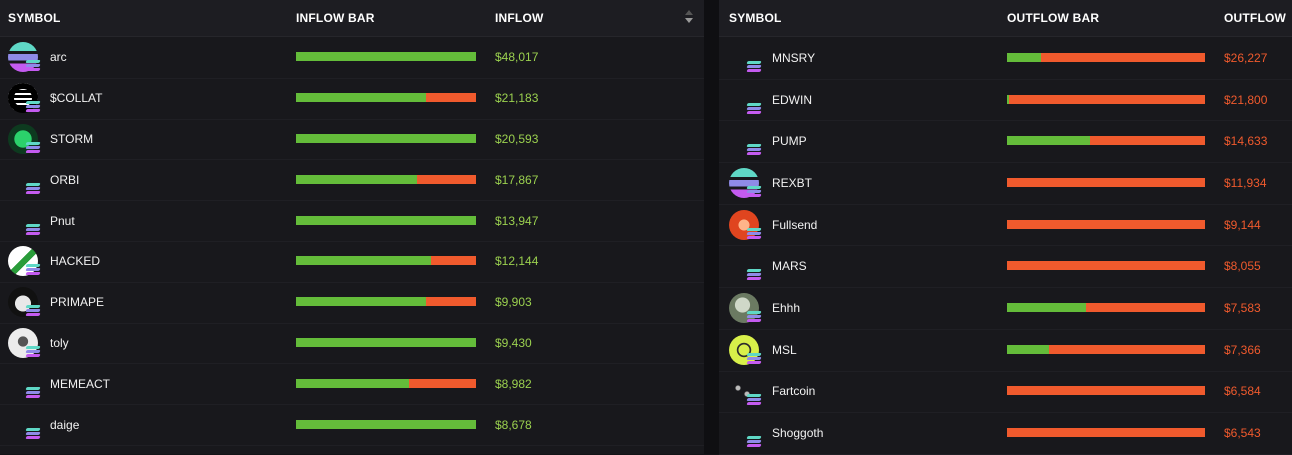 The width and height of the screenshot is (1292, 455). Describe the element at coordinates (517, 98) in the screenshot. I see `flow-amount: $21,183` at that location.